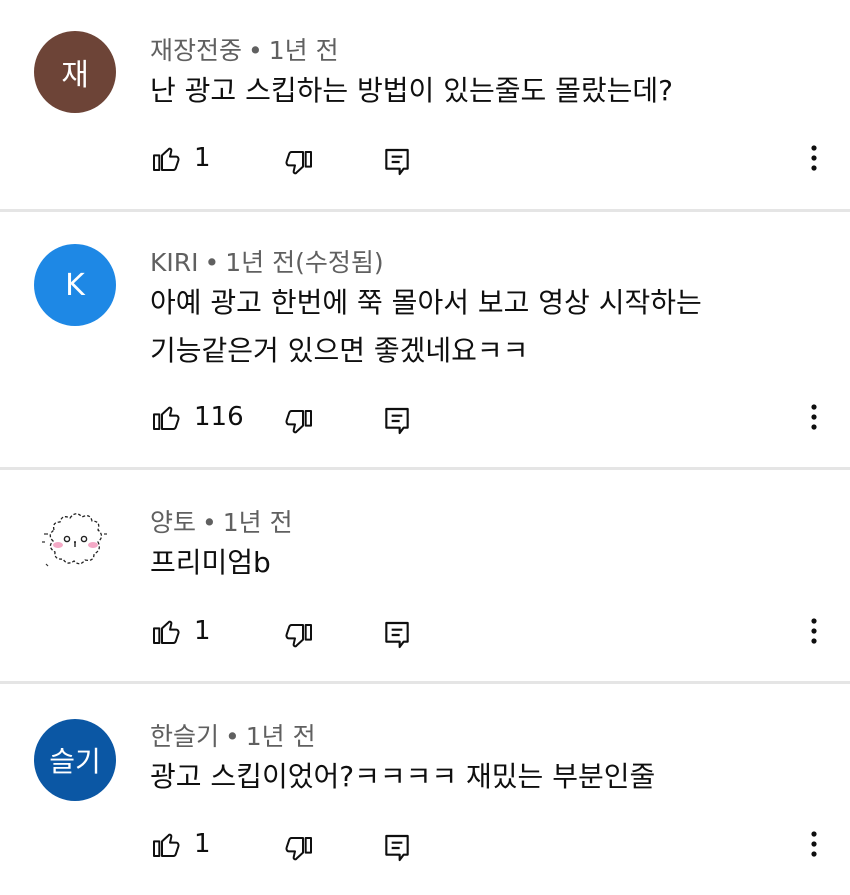 The image size is (850, 895). I want to click on avatar: K, so click(75, 285).